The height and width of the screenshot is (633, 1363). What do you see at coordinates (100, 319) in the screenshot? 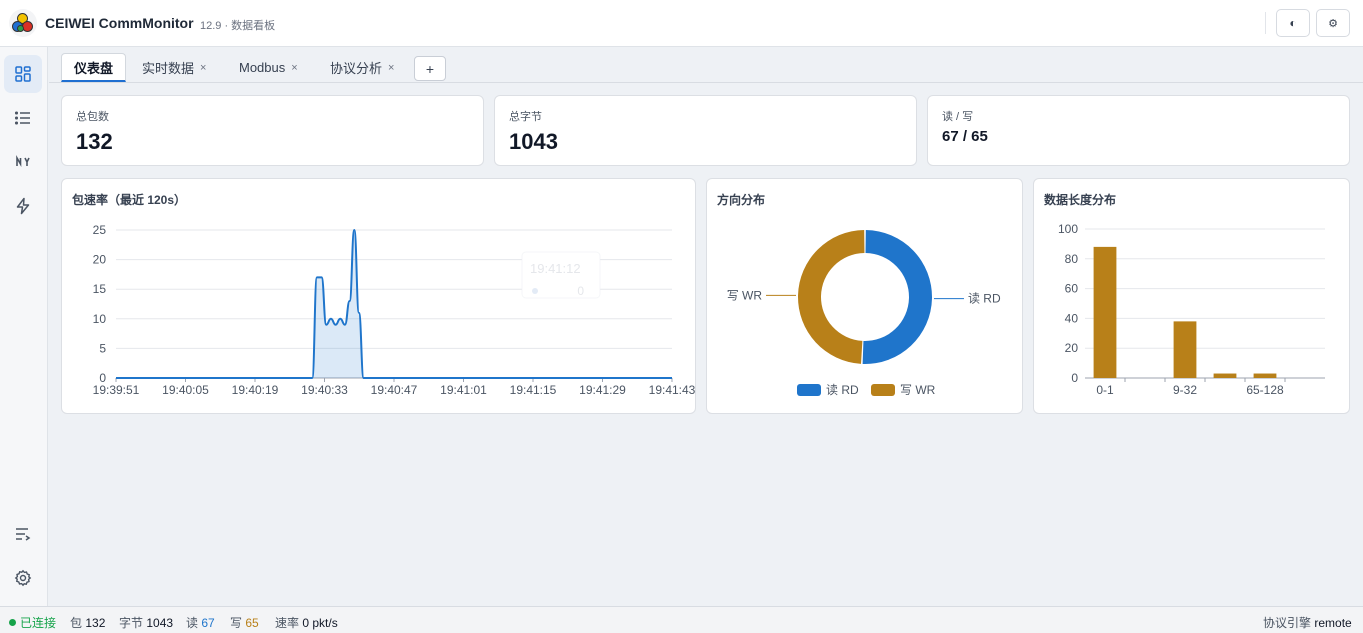
I see `y-tick-label: 10` at bounding box center [100, 319].